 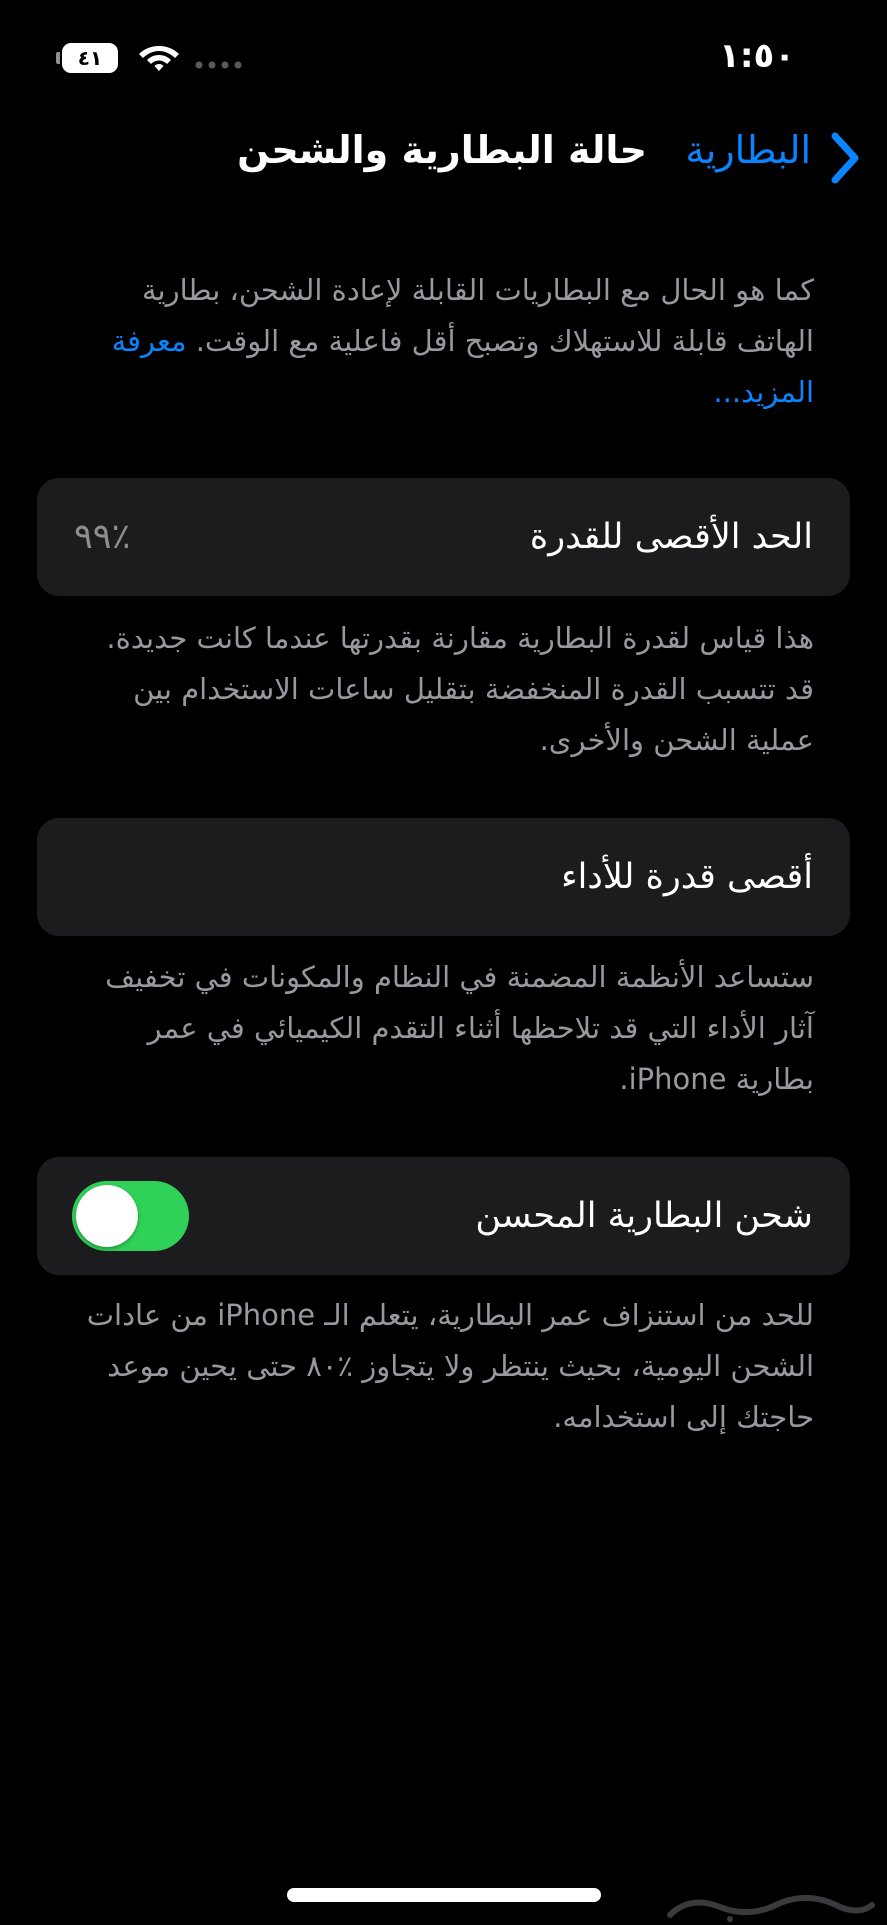 What do you see at coordinates (102, 537) in the screenshot?
I see `maximum-capacity-value: ٪٩٩` at bounding box center [102, 537].